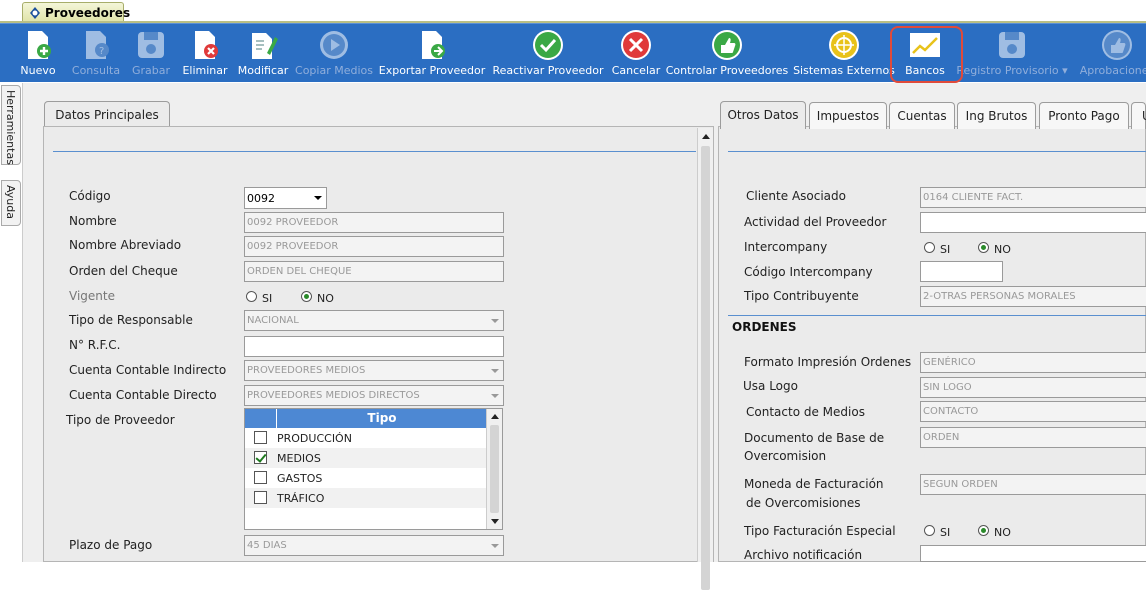 This screenshot has height=590, width=1146. Describe the element at coordinates (374, 151) in the screenshot. I see `left-panel-separator` at that location.